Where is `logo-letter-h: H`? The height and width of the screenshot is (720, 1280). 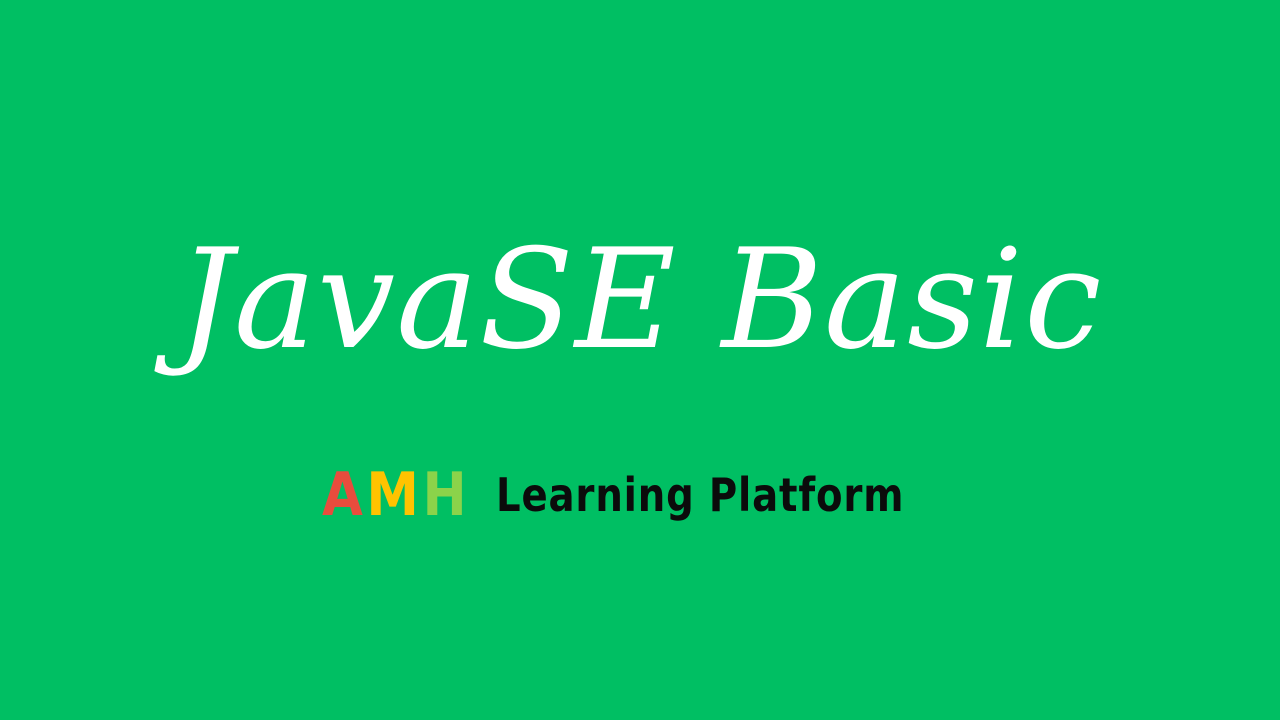
logo-letter-h: H is located at coordinates (446, 495).